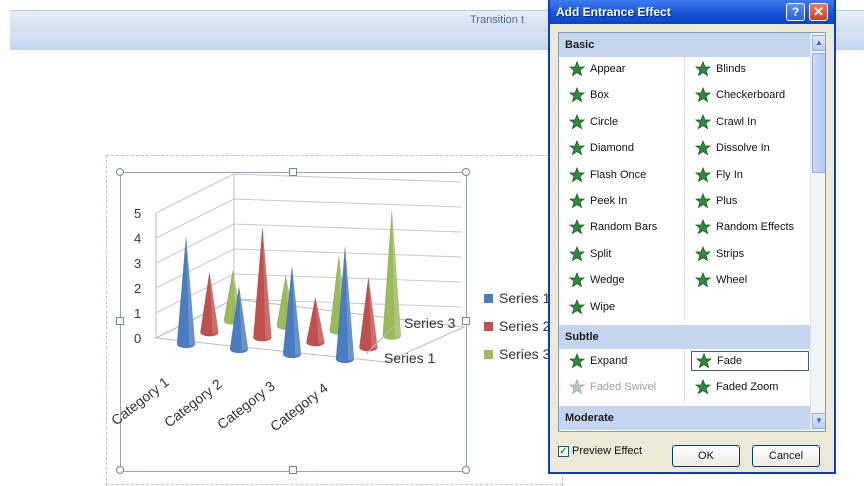 The height and width of the screenshot is (486, 864). What do you see at coordinates (603, 306) in the screenshot?
I see `effect-label: Wipe` at bounding box center [603, 306].